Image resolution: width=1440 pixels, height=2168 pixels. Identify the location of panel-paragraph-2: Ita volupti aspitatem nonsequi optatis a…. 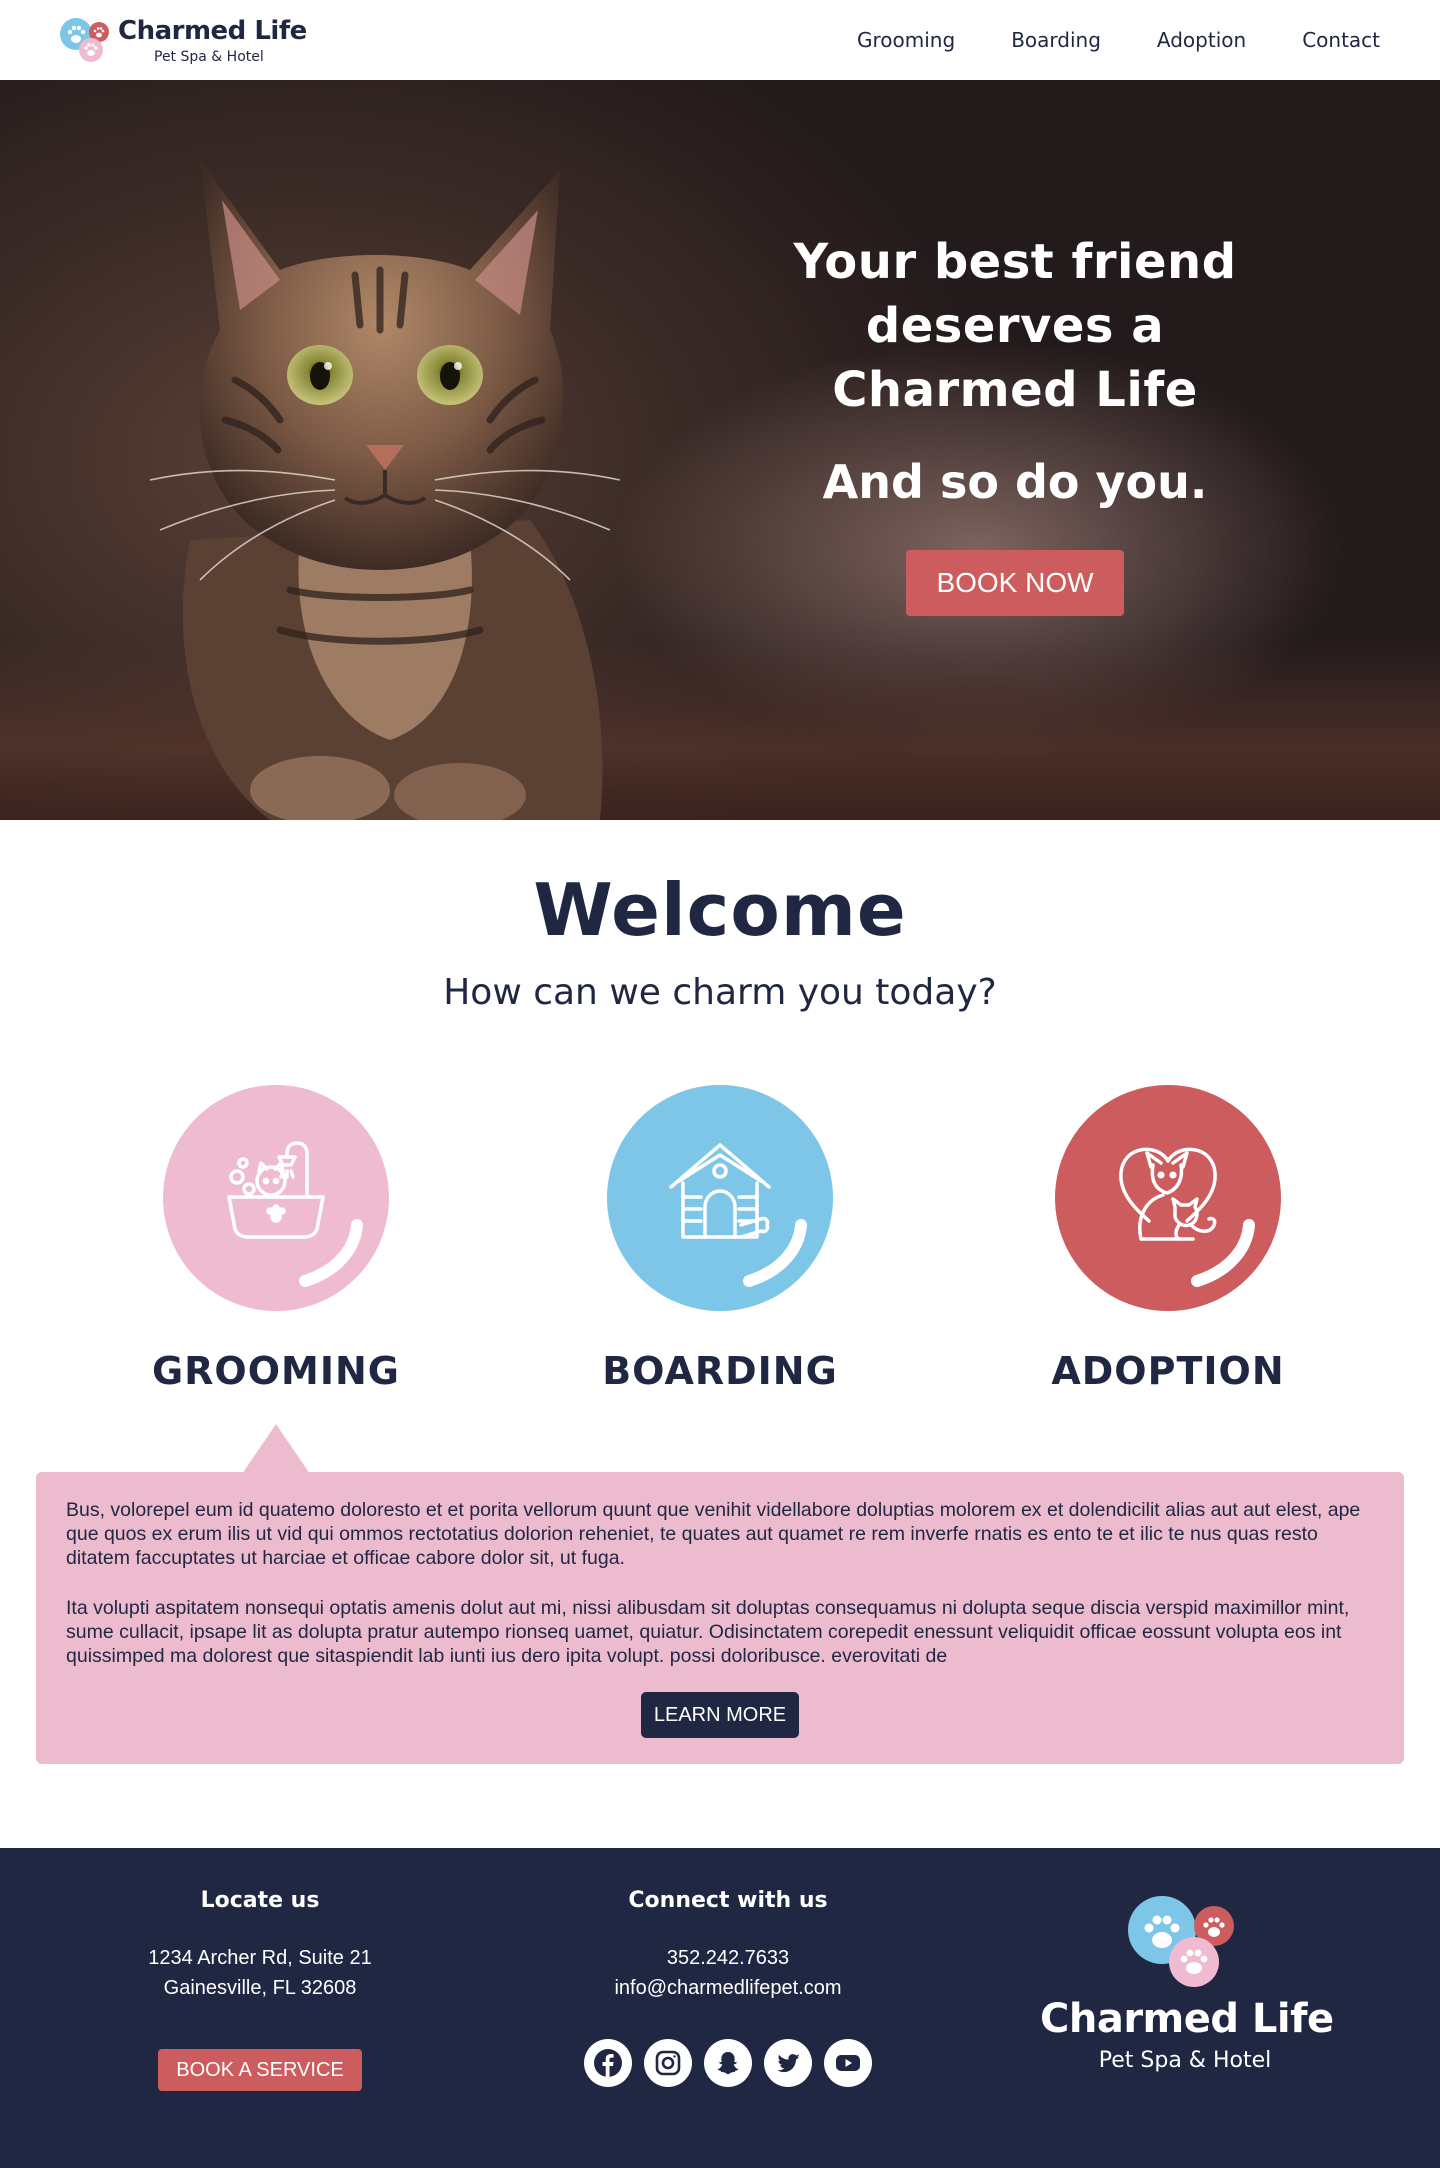
(708, 1632).